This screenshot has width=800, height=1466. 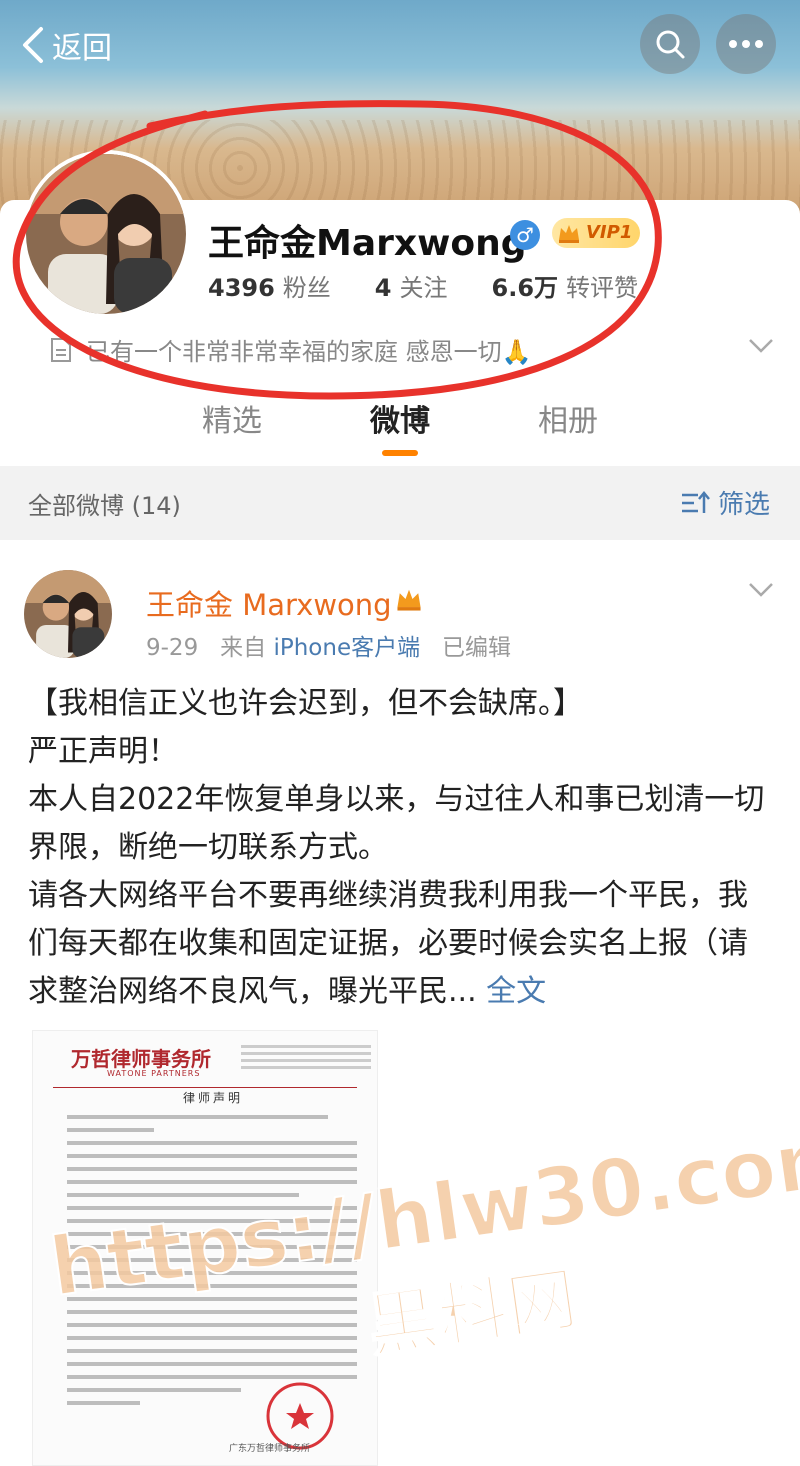 What do you see at coordinates (103, 751) in the screenshot?
I see `post-line: 严正声明！` at bounding box center [103, 751].